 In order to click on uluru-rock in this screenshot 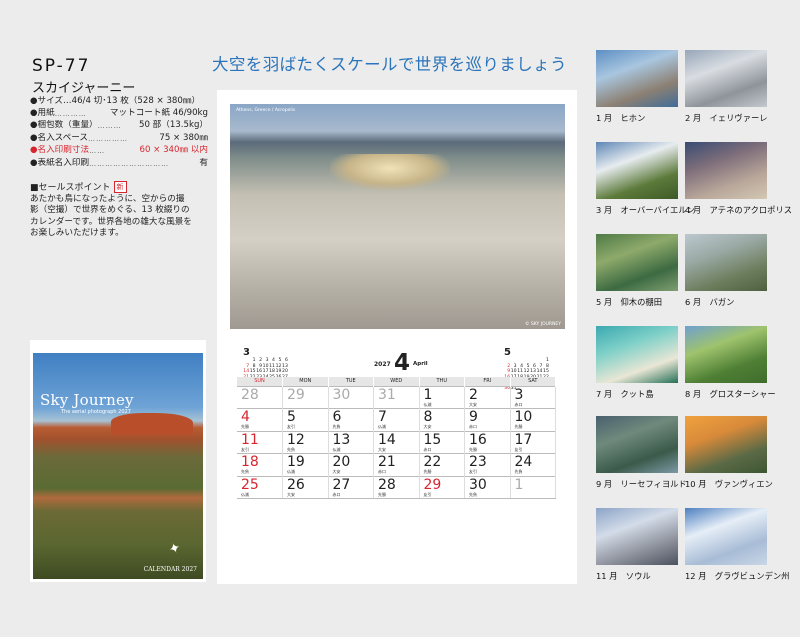, I will do `click(152, 424)`.